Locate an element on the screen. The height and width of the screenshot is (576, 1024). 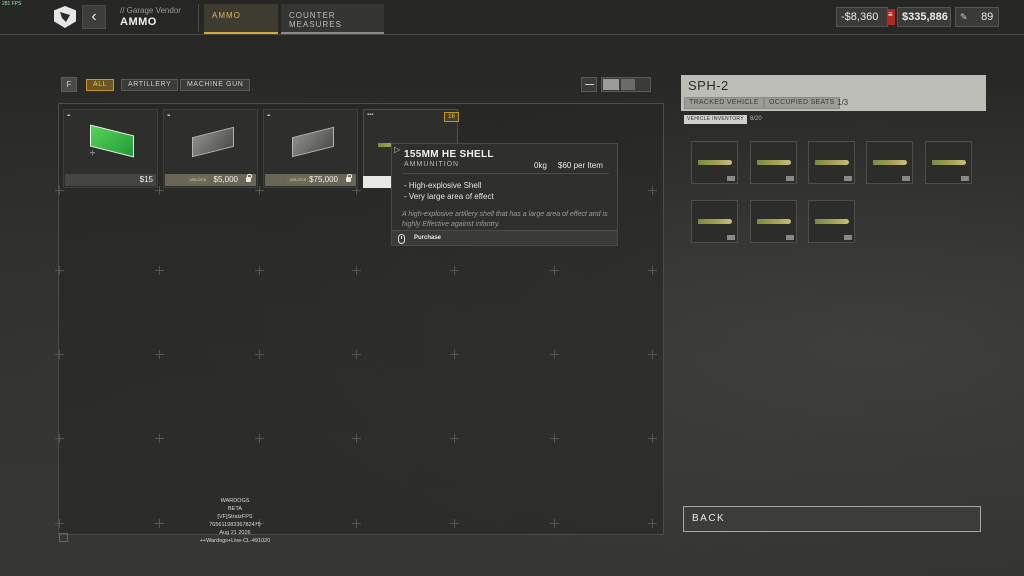
view-mode-toggle is located at coordinates (626, 84).